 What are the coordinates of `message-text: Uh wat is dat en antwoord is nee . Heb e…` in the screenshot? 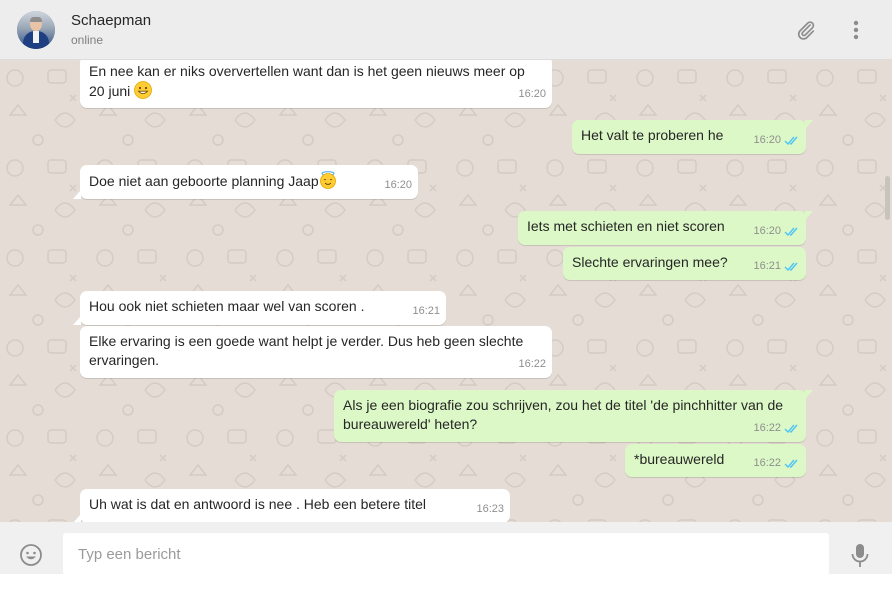 It's located at (257, 504).